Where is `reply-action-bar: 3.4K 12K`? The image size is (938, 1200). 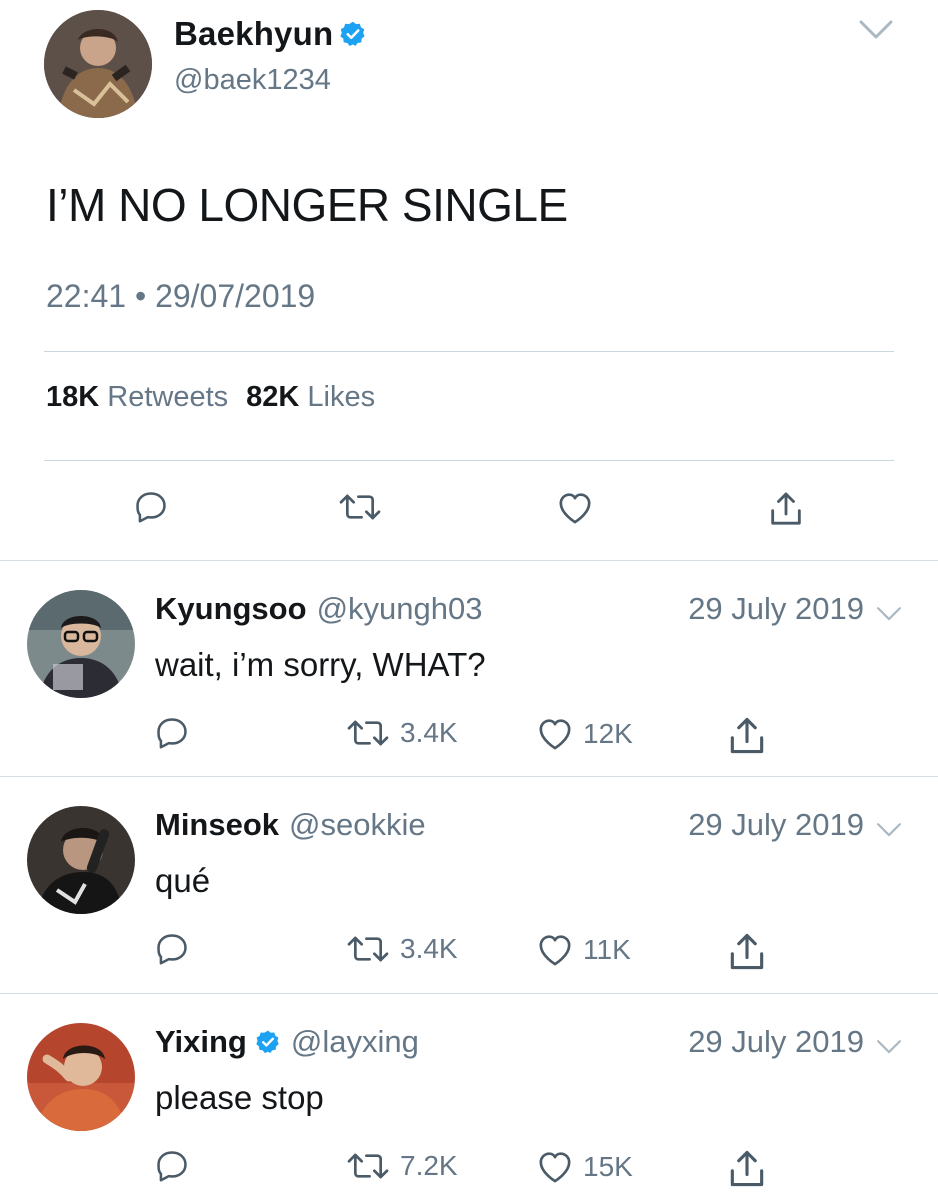 reply-action-bar: 3.4K 12K is located at coordinates (469, 736).